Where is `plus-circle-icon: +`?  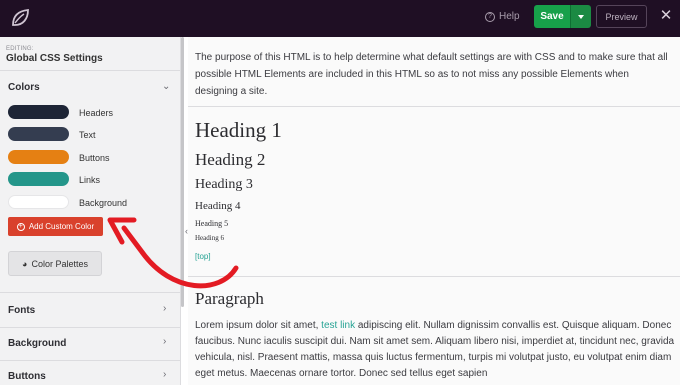
plus-circle-icon: + is located at coordinates (20, 226).